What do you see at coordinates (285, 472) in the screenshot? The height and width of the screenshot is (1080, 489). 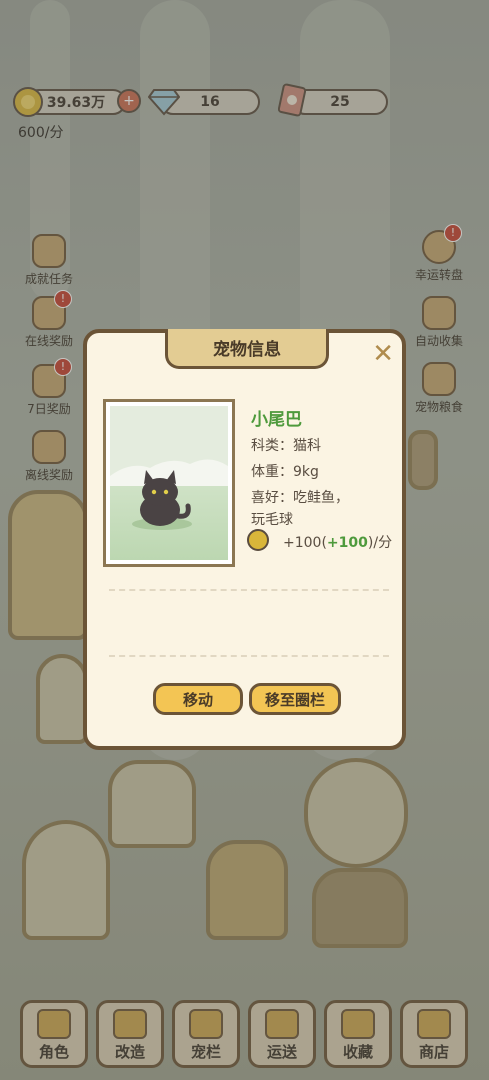 I see `pet-weight: 体重：9kg` at bounding box center [285, 472].